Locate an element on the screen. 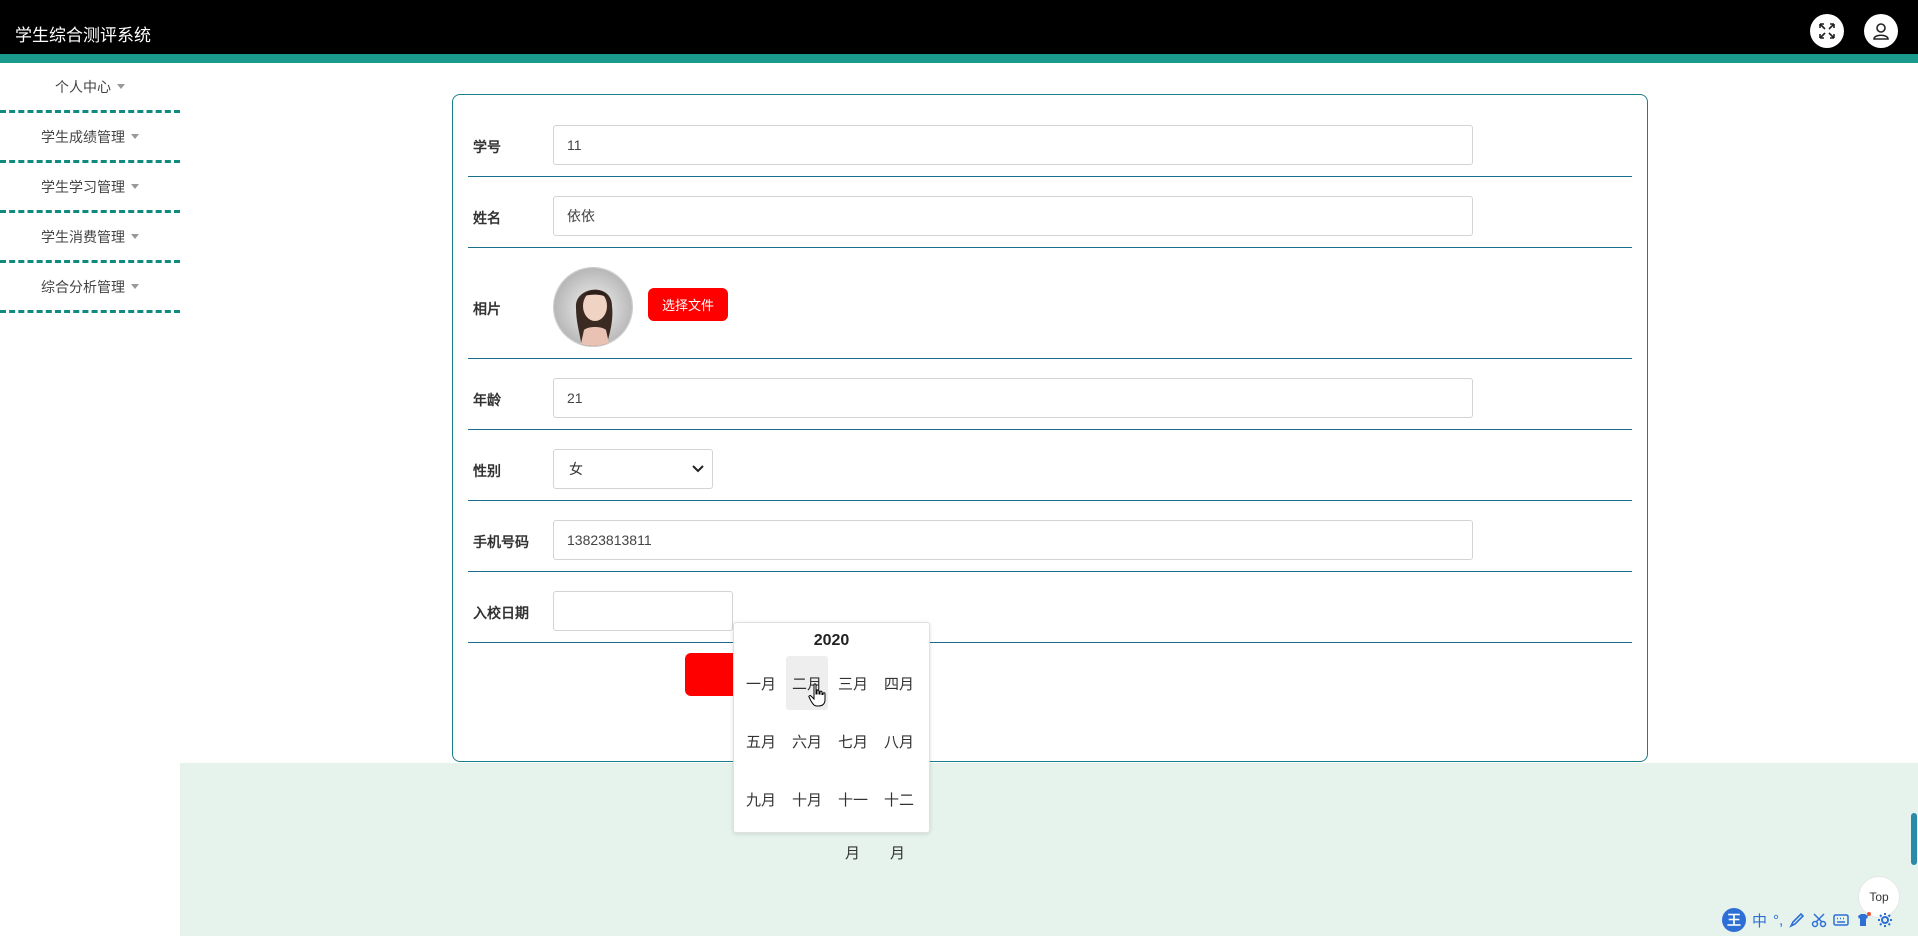 Image resolution: width=1918 pixels, height=936 pixels. sidebar-item-grades: 学生成绩管理 is located at coordinates (90, 138).